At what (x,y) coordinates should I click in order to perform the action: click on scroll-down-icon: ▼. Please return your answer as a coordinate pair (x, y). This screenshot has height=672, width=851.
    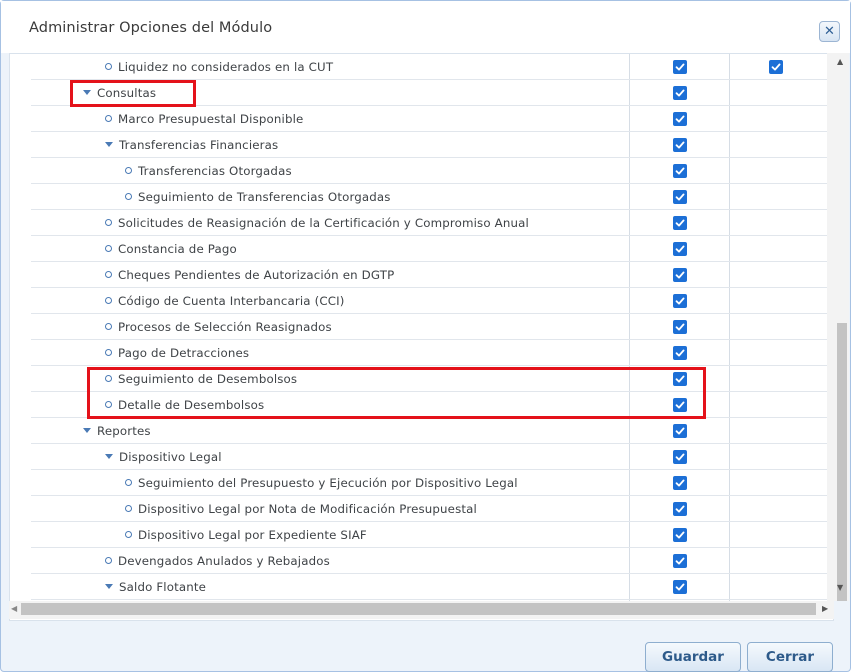
    Looking at the image, I should click on (840, 587).